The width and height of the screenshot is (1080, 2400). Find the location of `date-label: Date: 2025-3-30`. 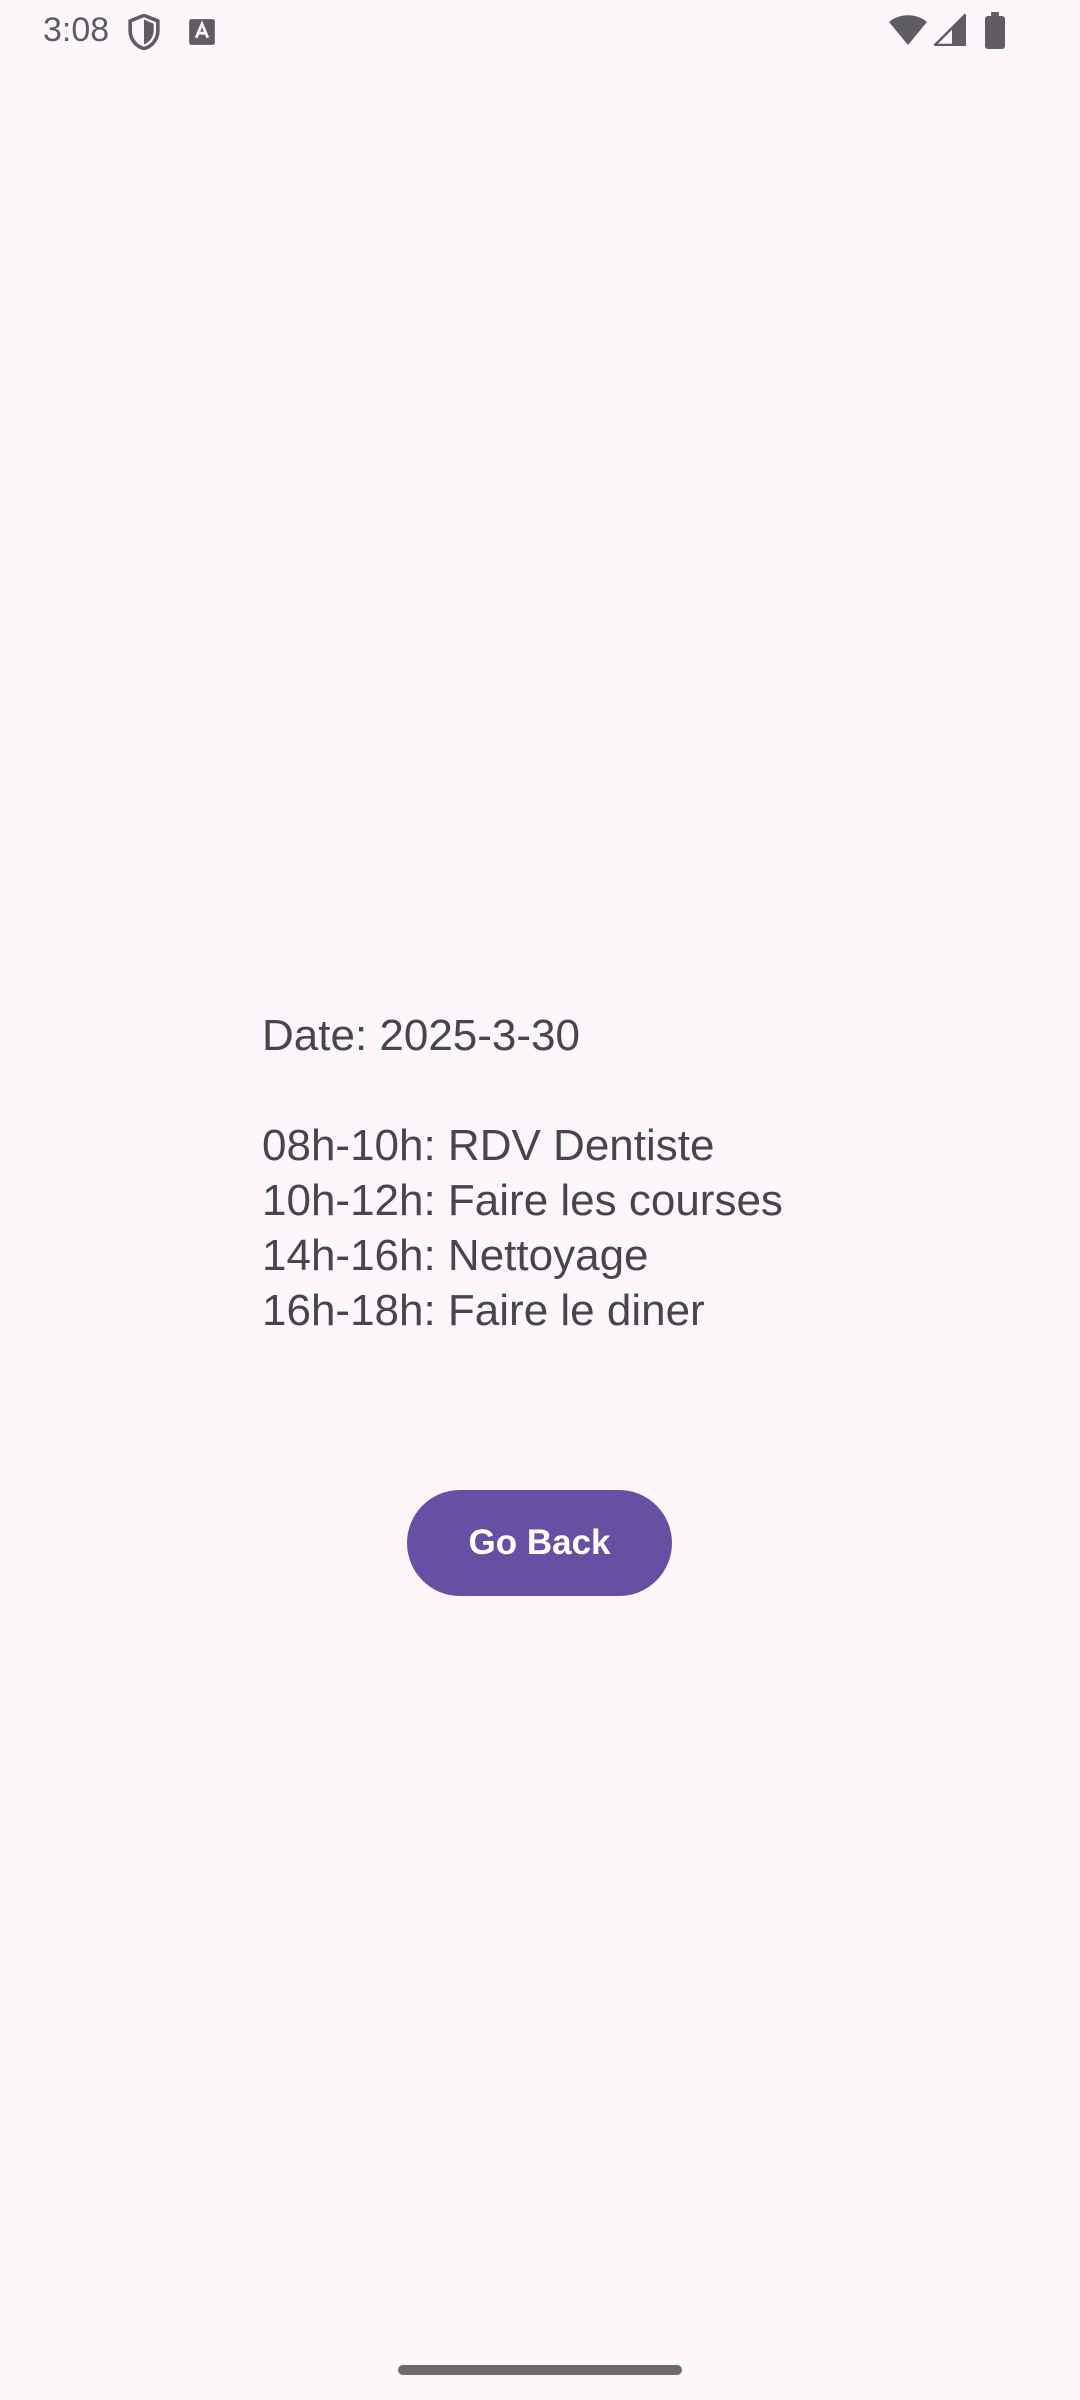

date-label: Date: 2025-3-30 is located at coordinates (421, 1035).